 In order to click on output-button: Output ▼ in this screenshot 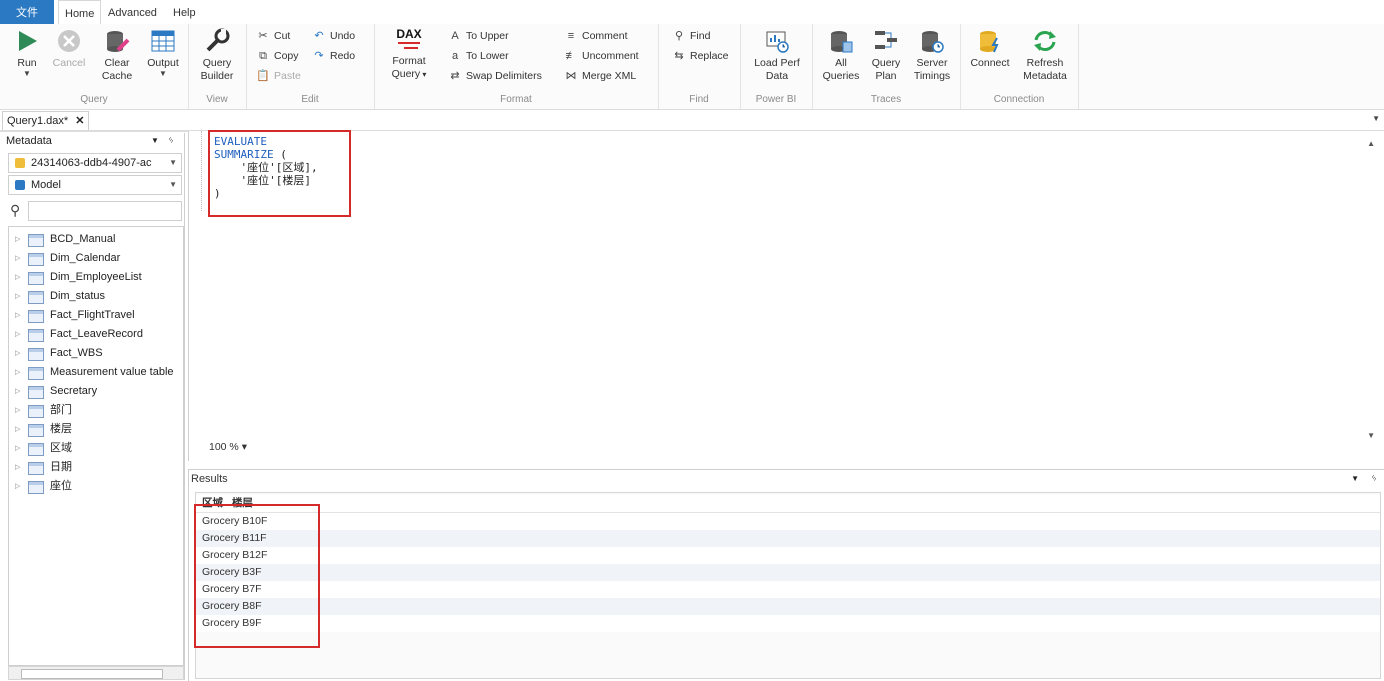, I will do `click(163, 52)`.